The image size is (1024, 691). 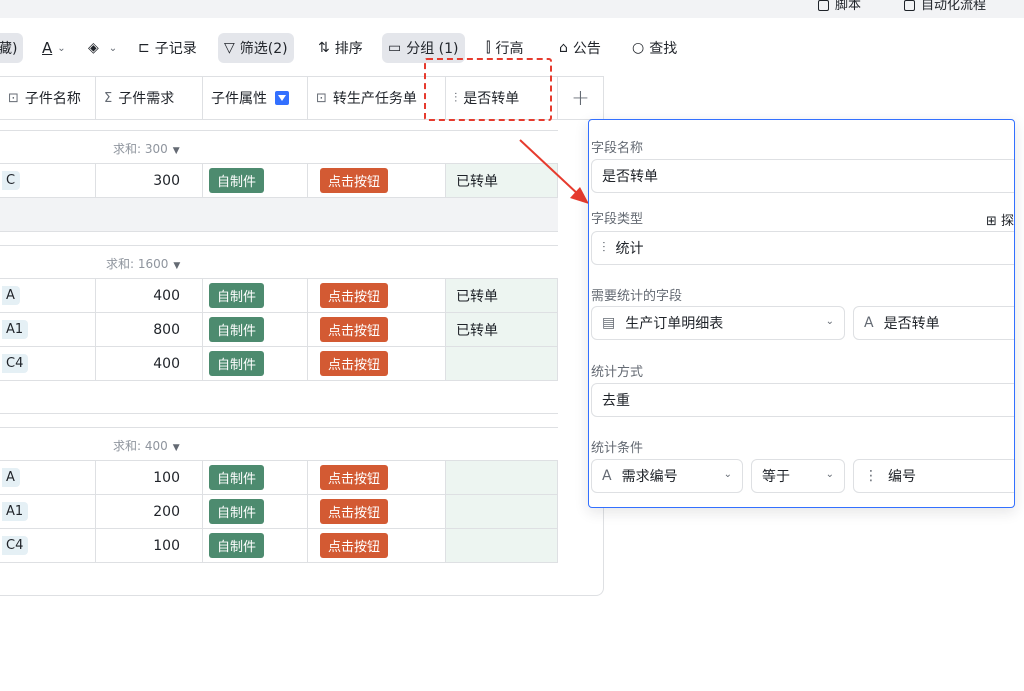 What do you see at coordinates (48, 180) in the screenshot?
I see `part-name-cell: C` at bounding box center [48, 180].